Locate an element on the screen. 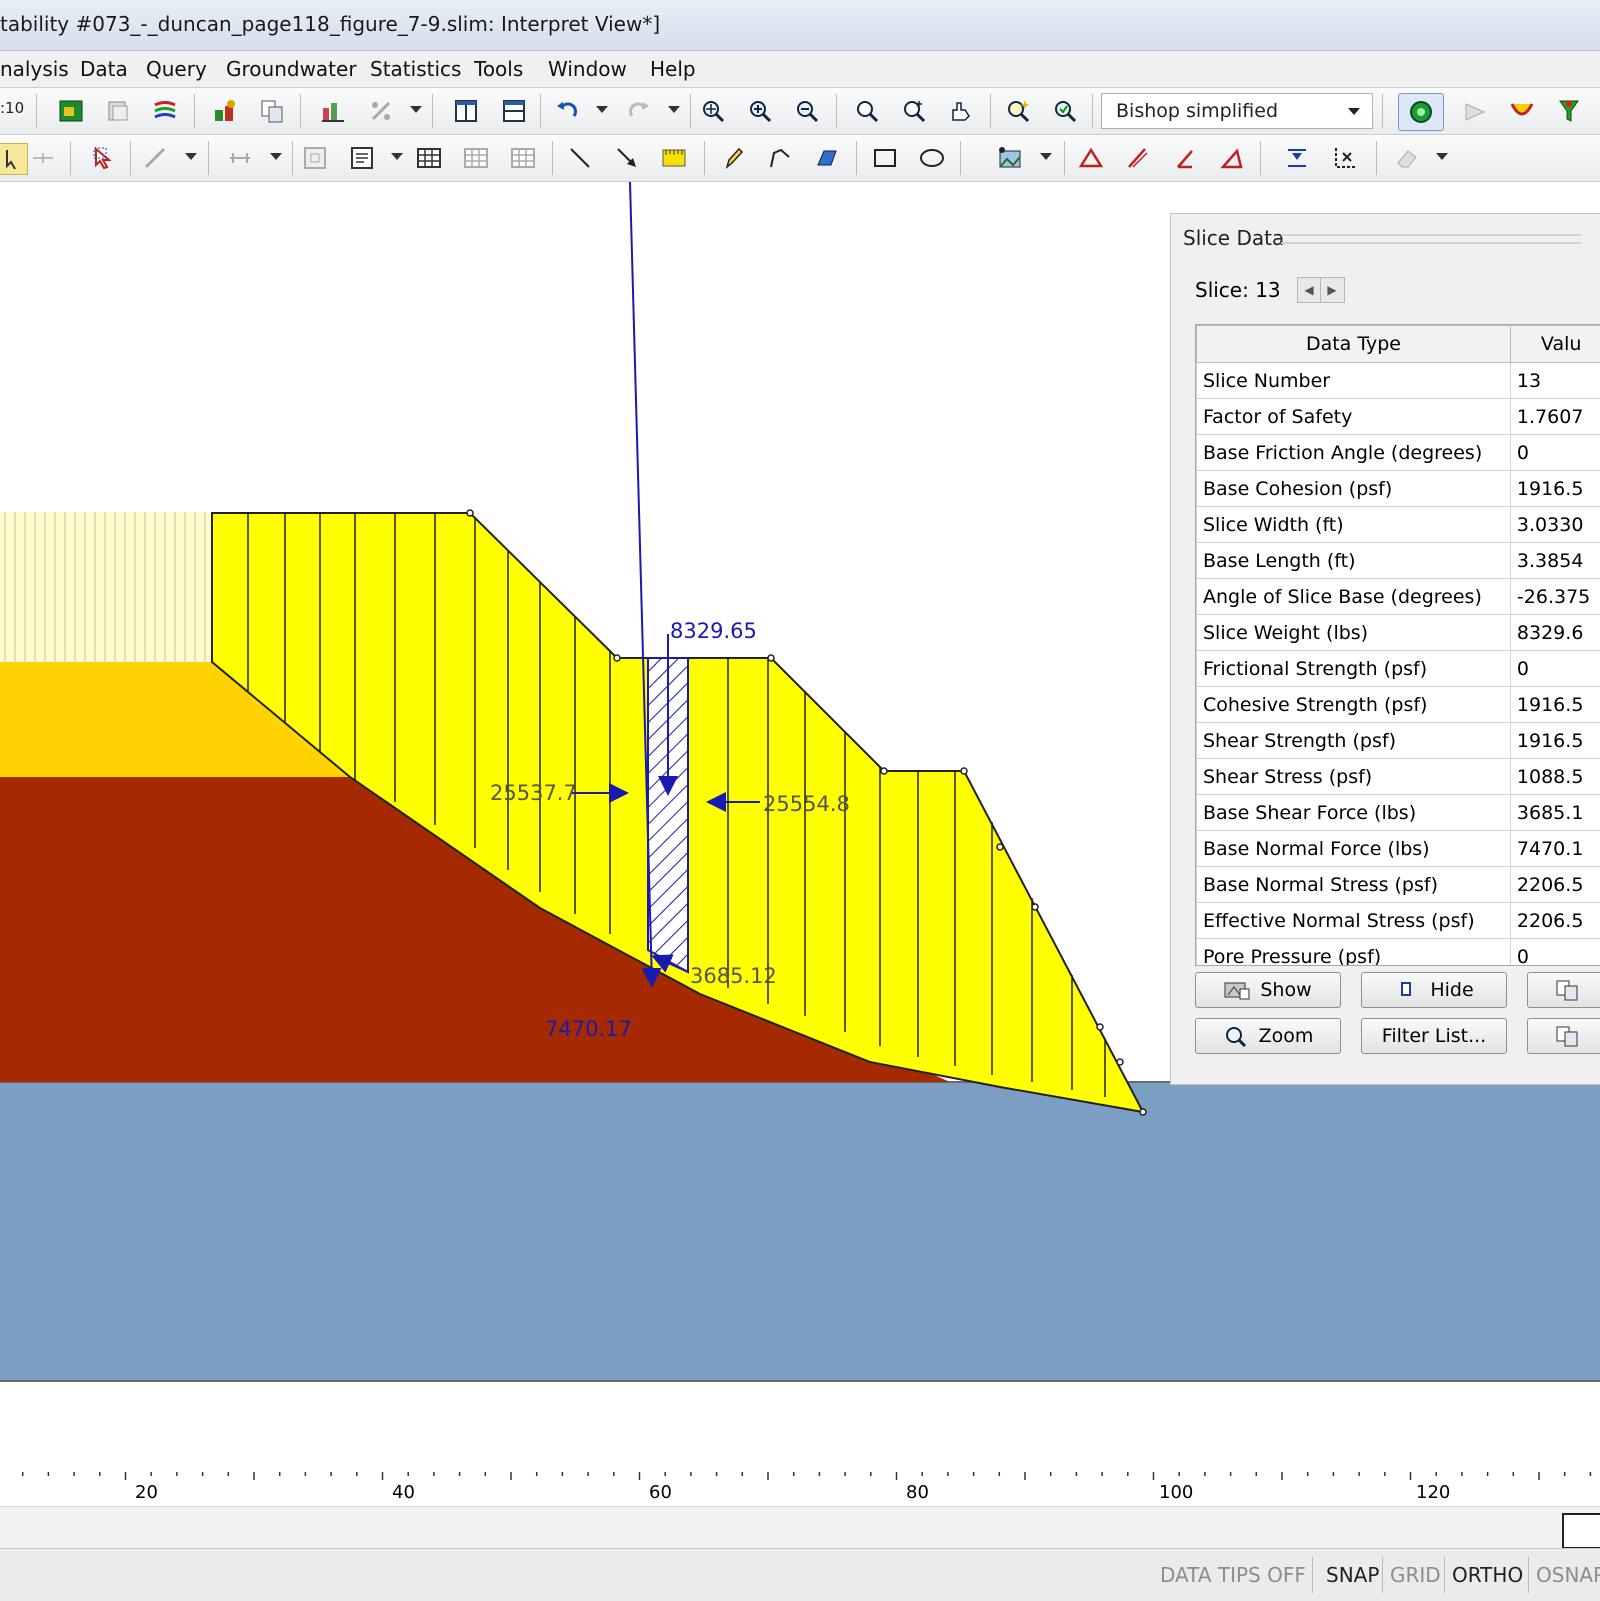 This screenshot has width=1600, height=1601. table-row: Frictional Strength (psf)0 is located at coordinates (1398, 669).